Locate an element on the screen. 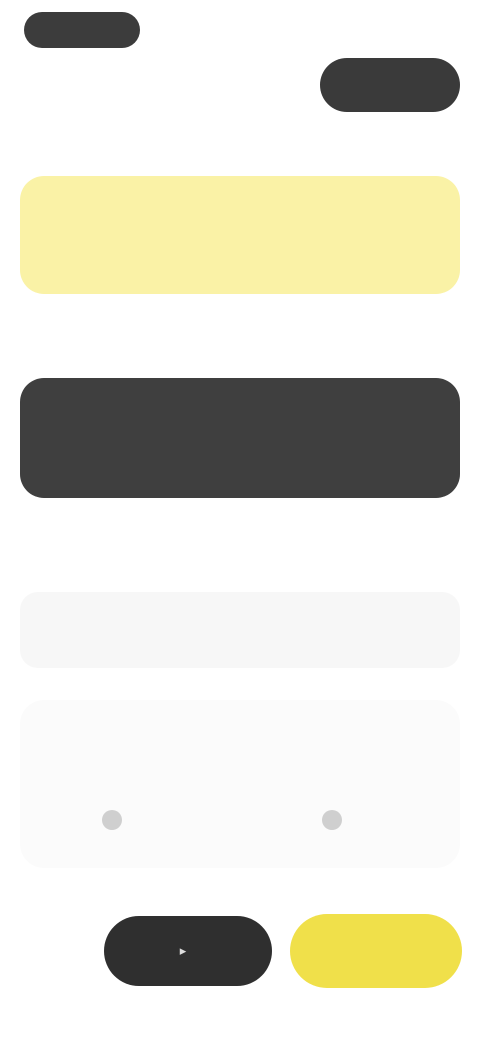  option-b is located at coordinates (338, 820).